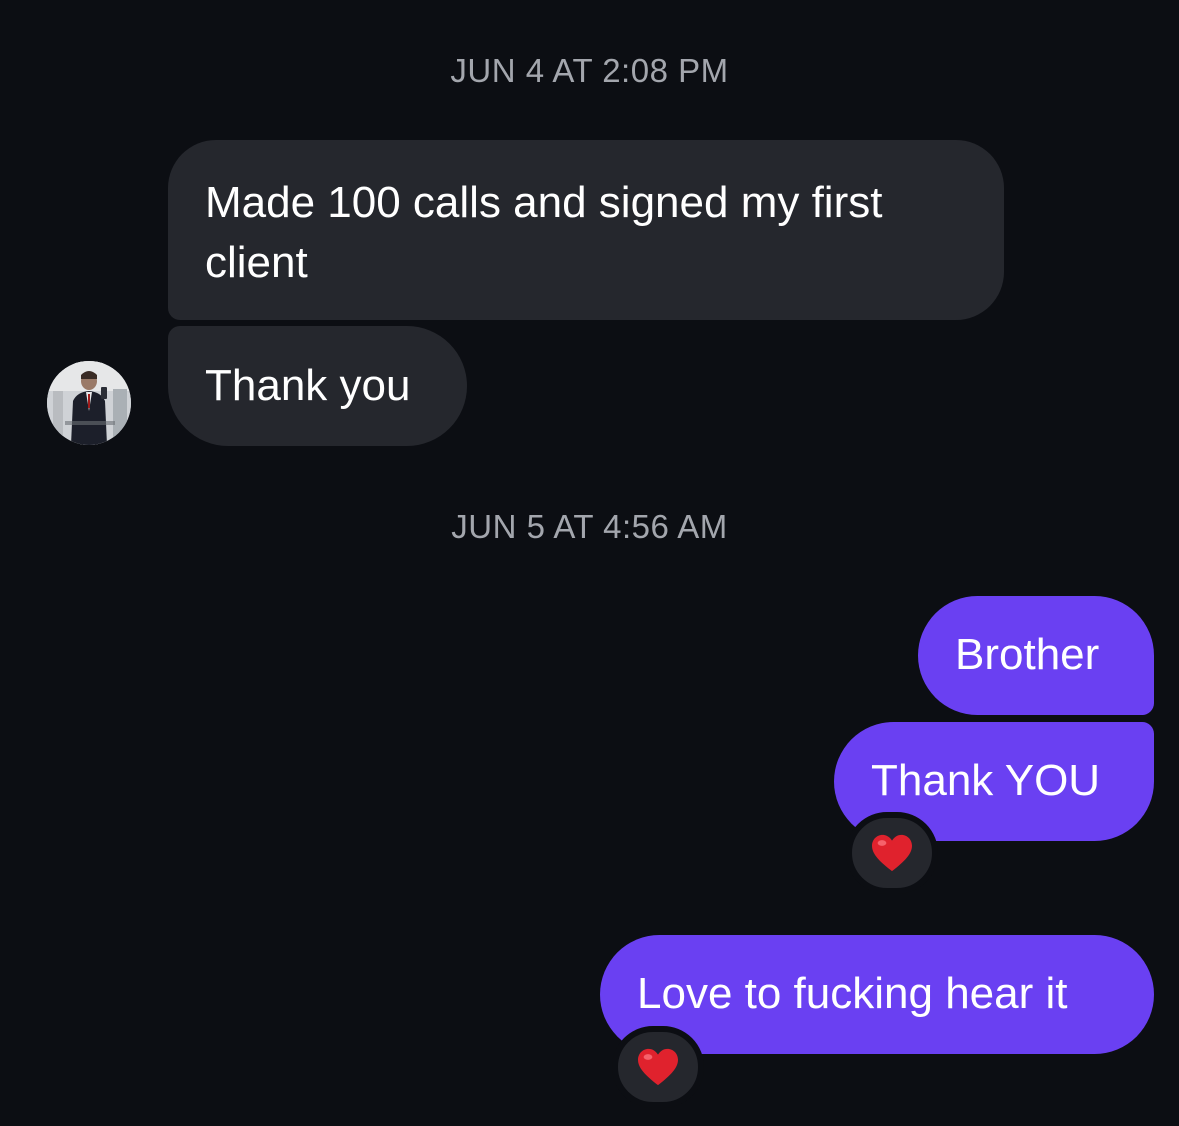  What do you see at coordinates (852, 993) in the screenshot?
I see `message-text: Love to fucking hear it` at bounding box center [852, 993].